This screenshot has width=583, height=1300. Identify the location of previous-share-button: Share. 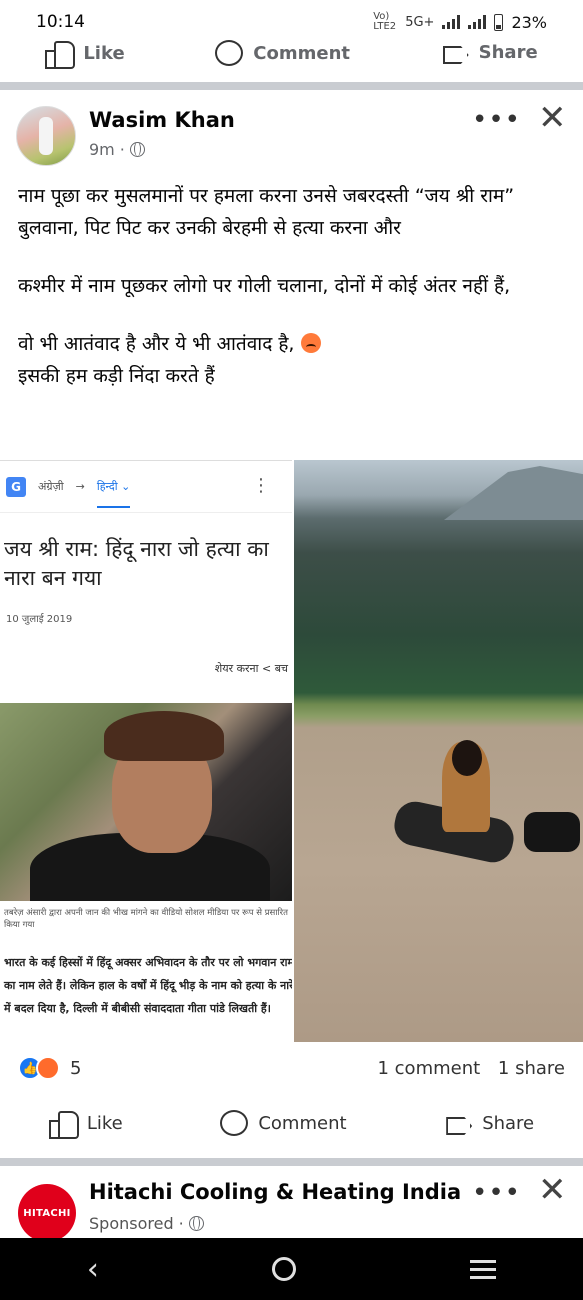
(489, 52).